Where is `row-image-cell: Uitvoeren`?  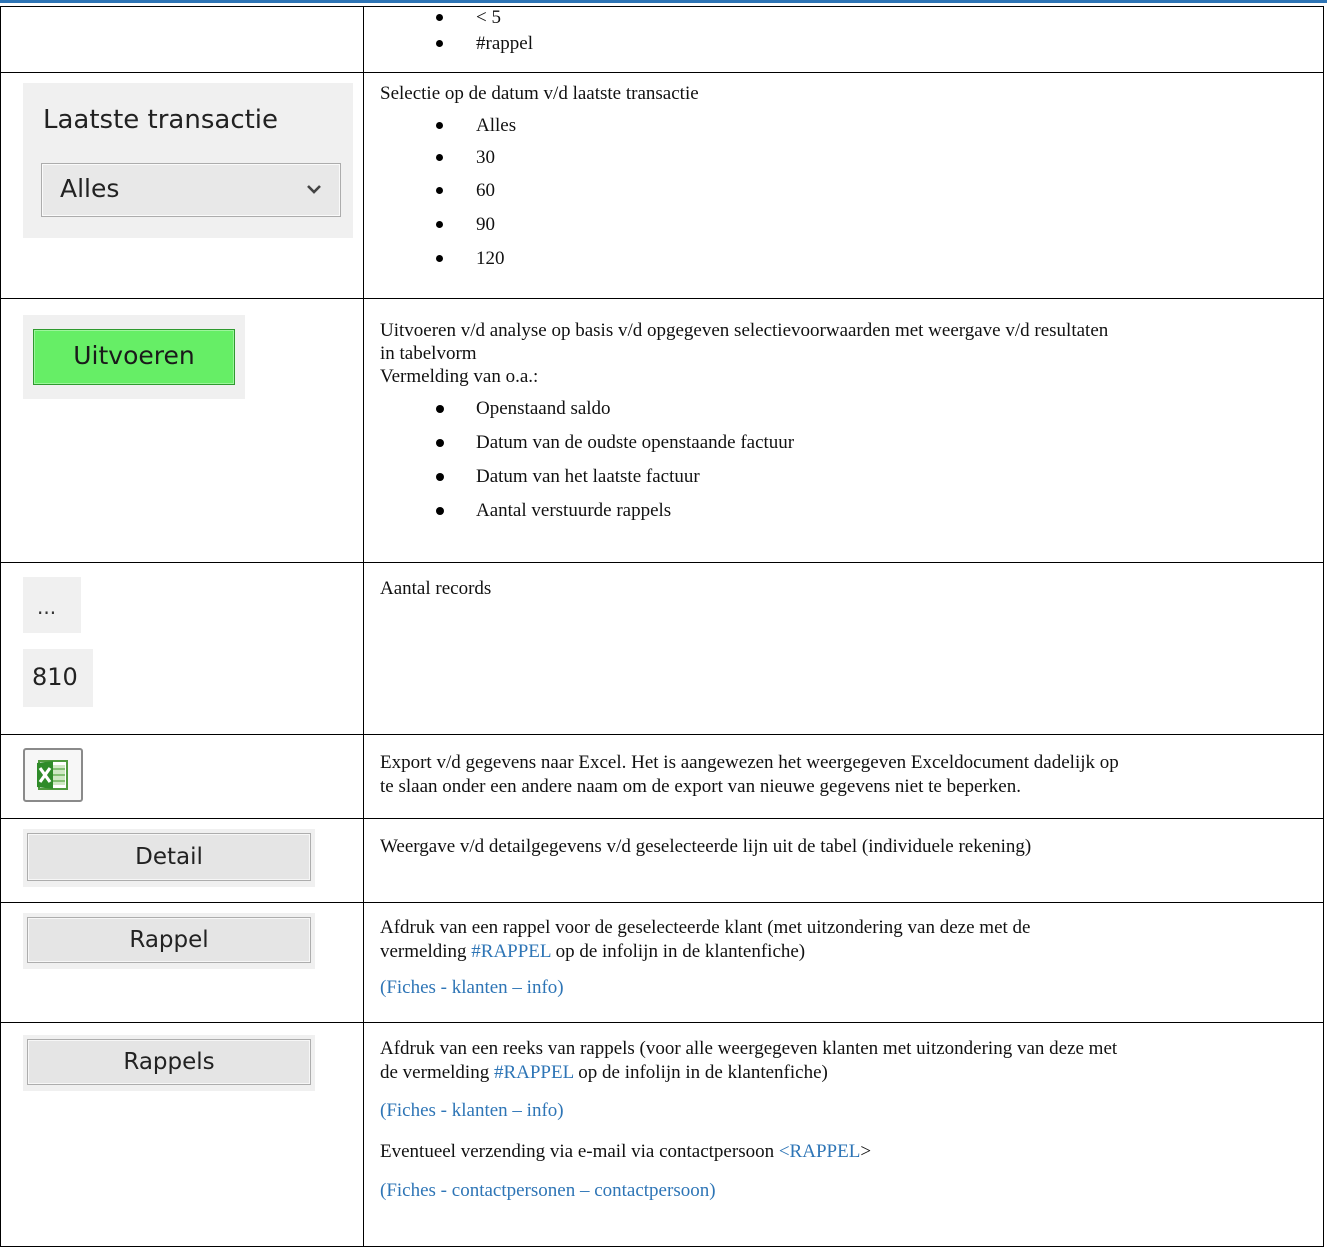
row-image-cell: Uitvoeren is located at coordinates (182, 430).